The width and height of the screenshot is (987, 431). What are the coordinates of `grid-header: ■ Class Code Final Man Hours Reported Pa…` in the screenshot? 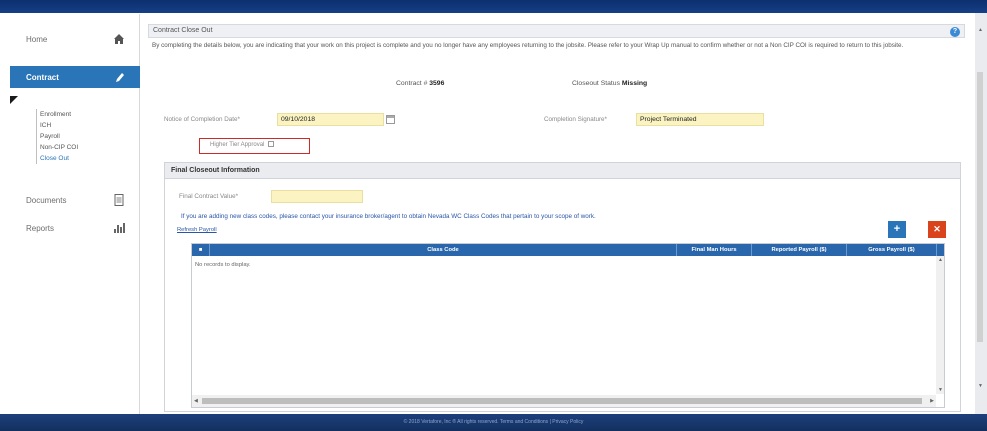 It's located at (568, 250).